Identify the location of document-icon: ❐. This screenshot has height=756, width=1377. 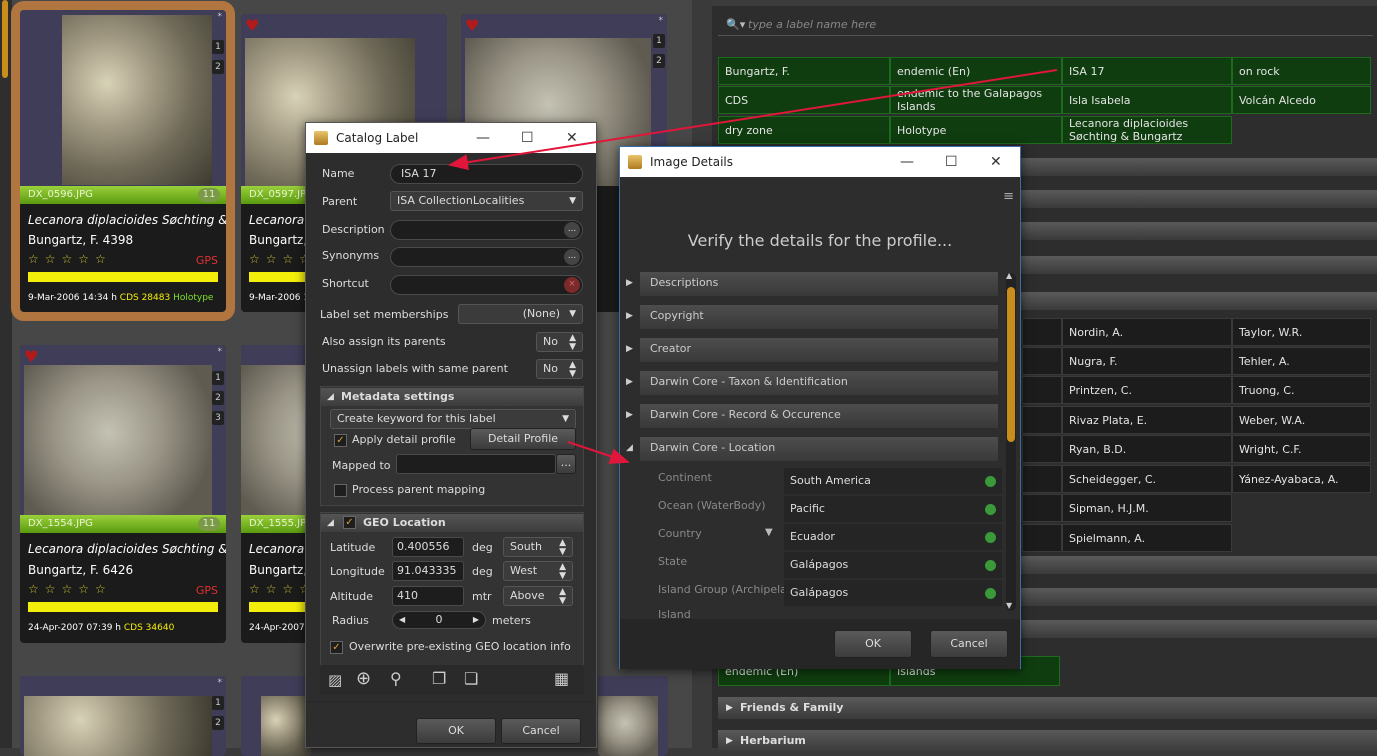
(439, 678).